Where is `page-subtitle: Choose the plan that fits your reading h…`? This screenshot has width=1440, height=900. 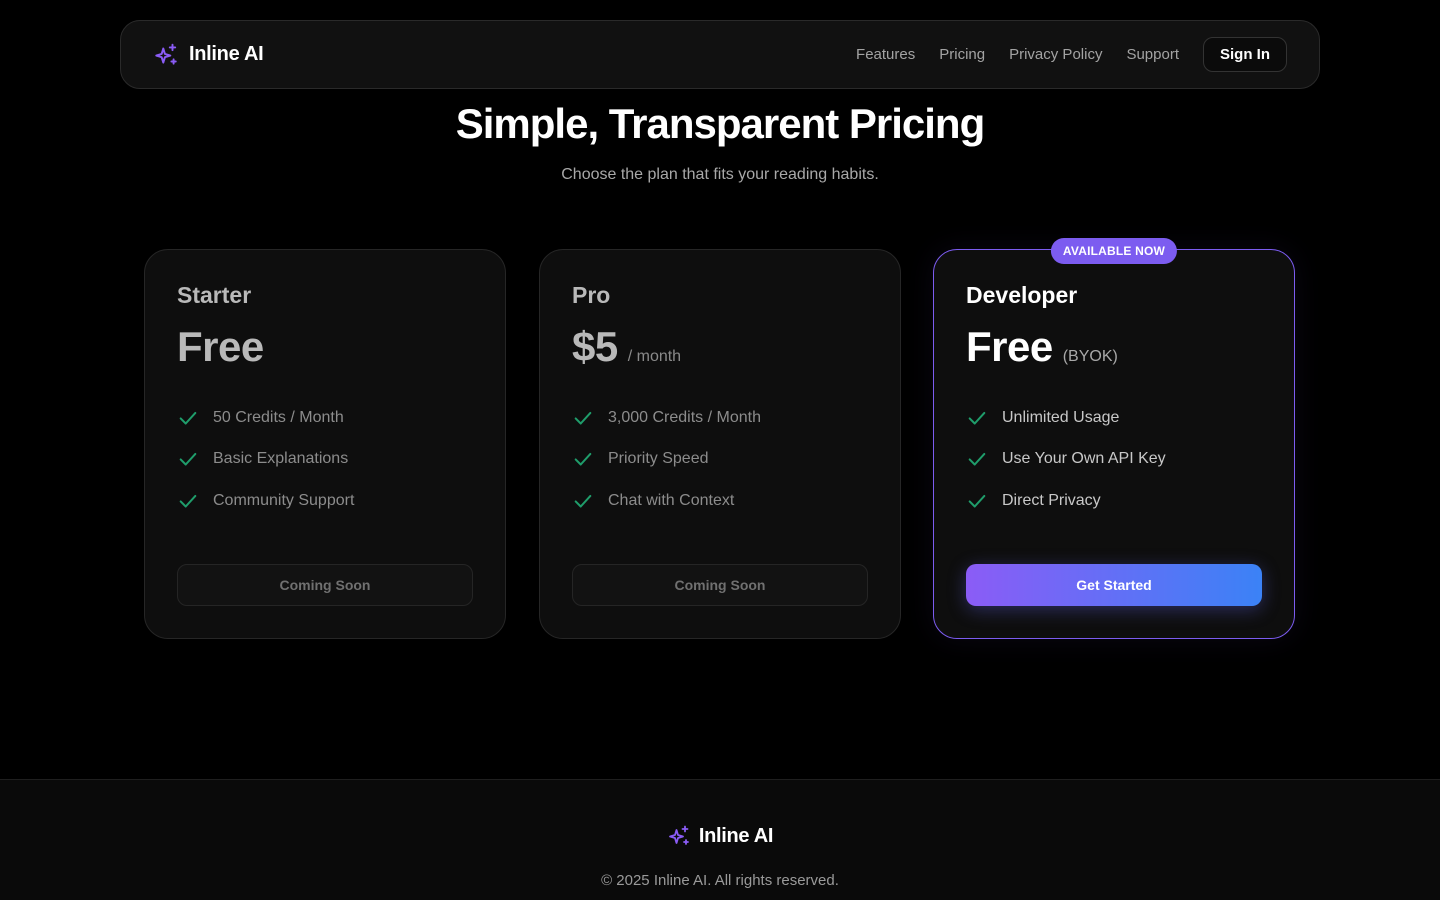 page-subtitle: Choose the plan that fits your reading h… is located at coordinates (720, 174).